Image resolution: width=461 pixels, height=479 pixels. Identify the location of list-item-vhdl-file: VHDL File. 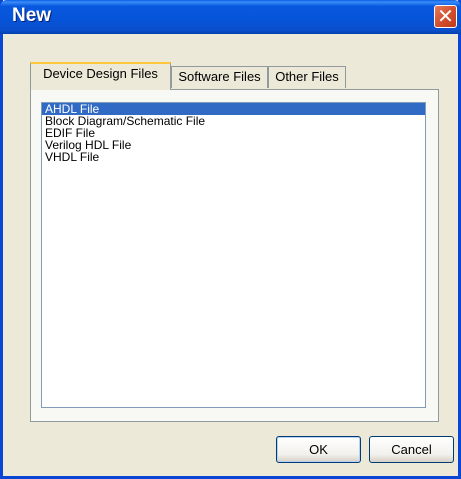
(233, 157).